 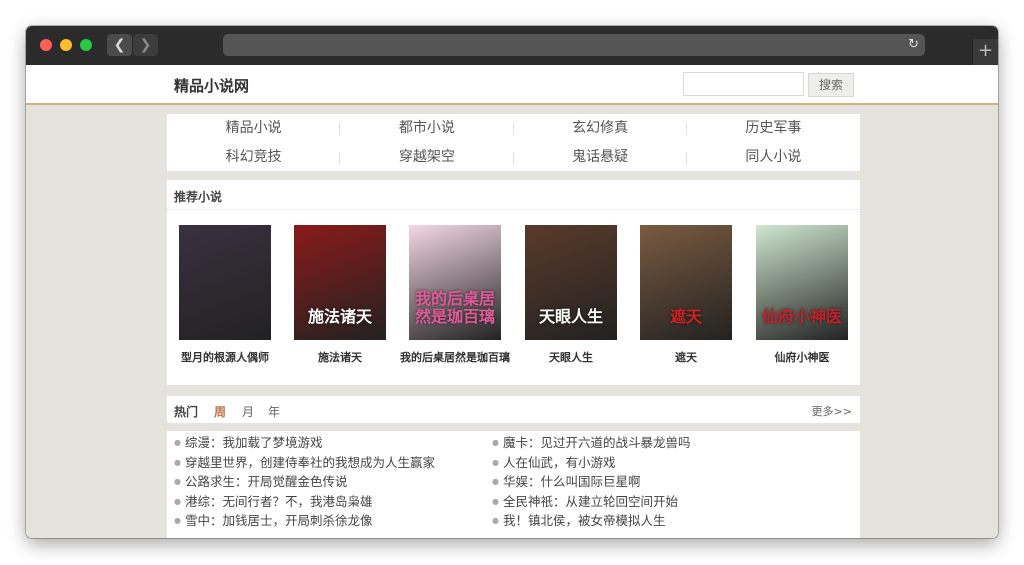 What do you see at coordinates (584, 520) in the screenshot?
I see `list-item-title: 我！镇北侯，被女帝模拟人生` at bounding box center [584, 520].